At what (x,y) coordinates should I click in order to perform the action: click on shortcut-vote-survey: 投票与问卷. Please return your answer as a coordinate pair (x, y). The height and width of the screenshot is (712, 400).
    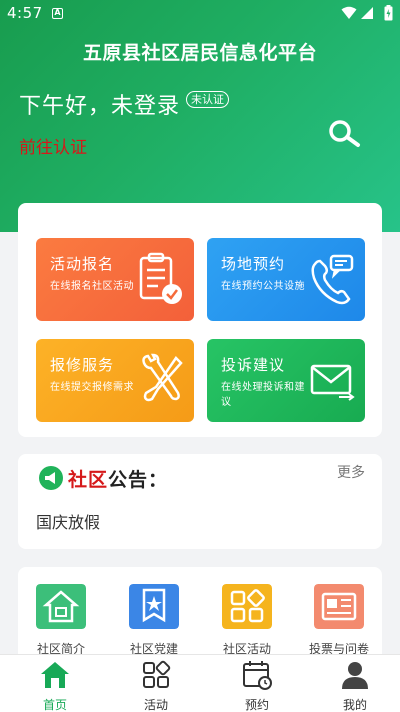
    Looking at the image, I should click on (339, 620).